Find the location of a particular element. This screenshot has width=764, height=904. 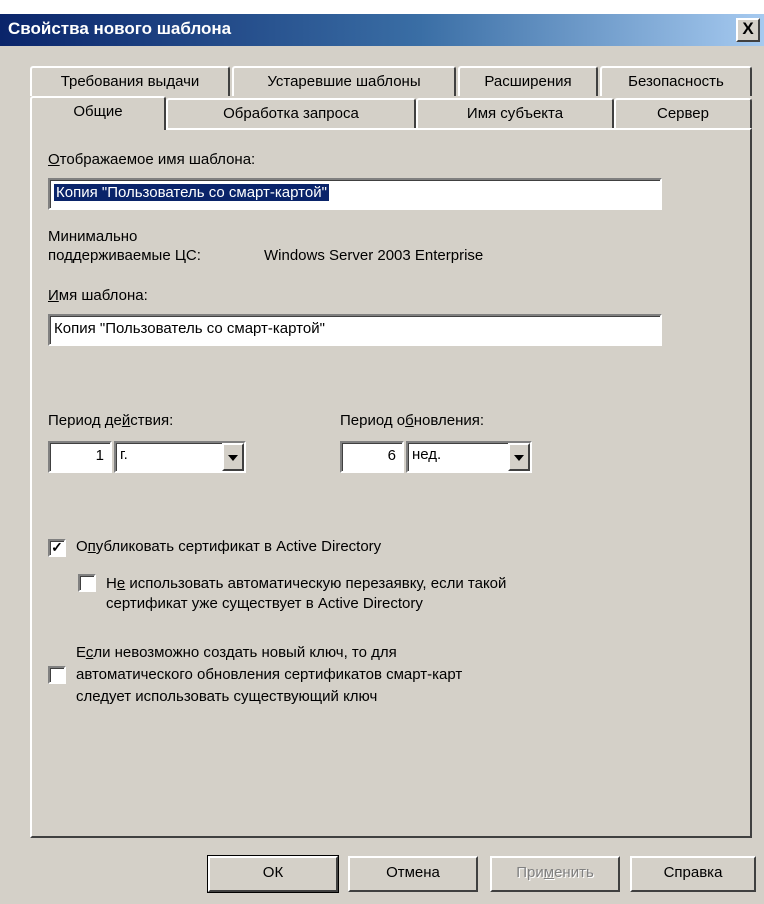

window-title: Свойства нового шаблона is located at coordinates (120, 28).